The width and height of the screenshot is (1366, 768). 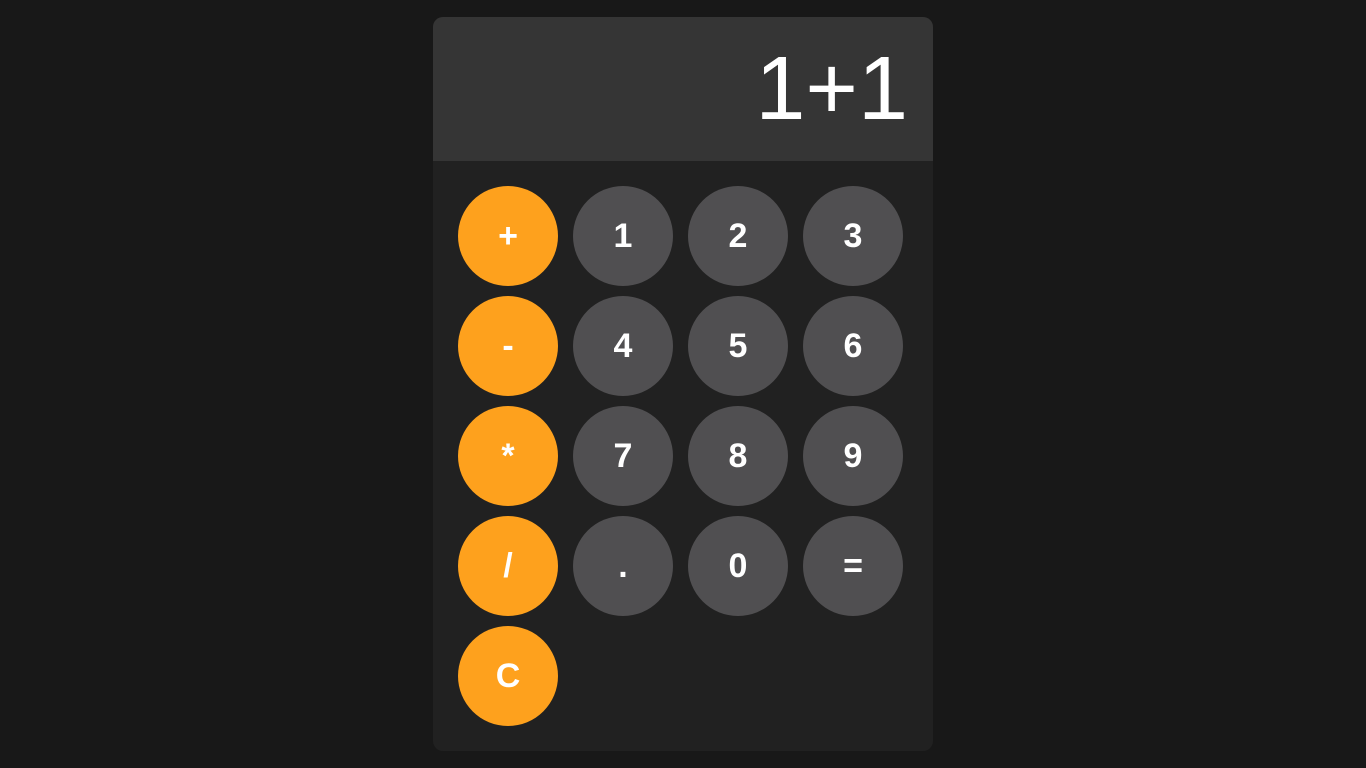 I want to click on add-button: +, so click(x=508, y=236).